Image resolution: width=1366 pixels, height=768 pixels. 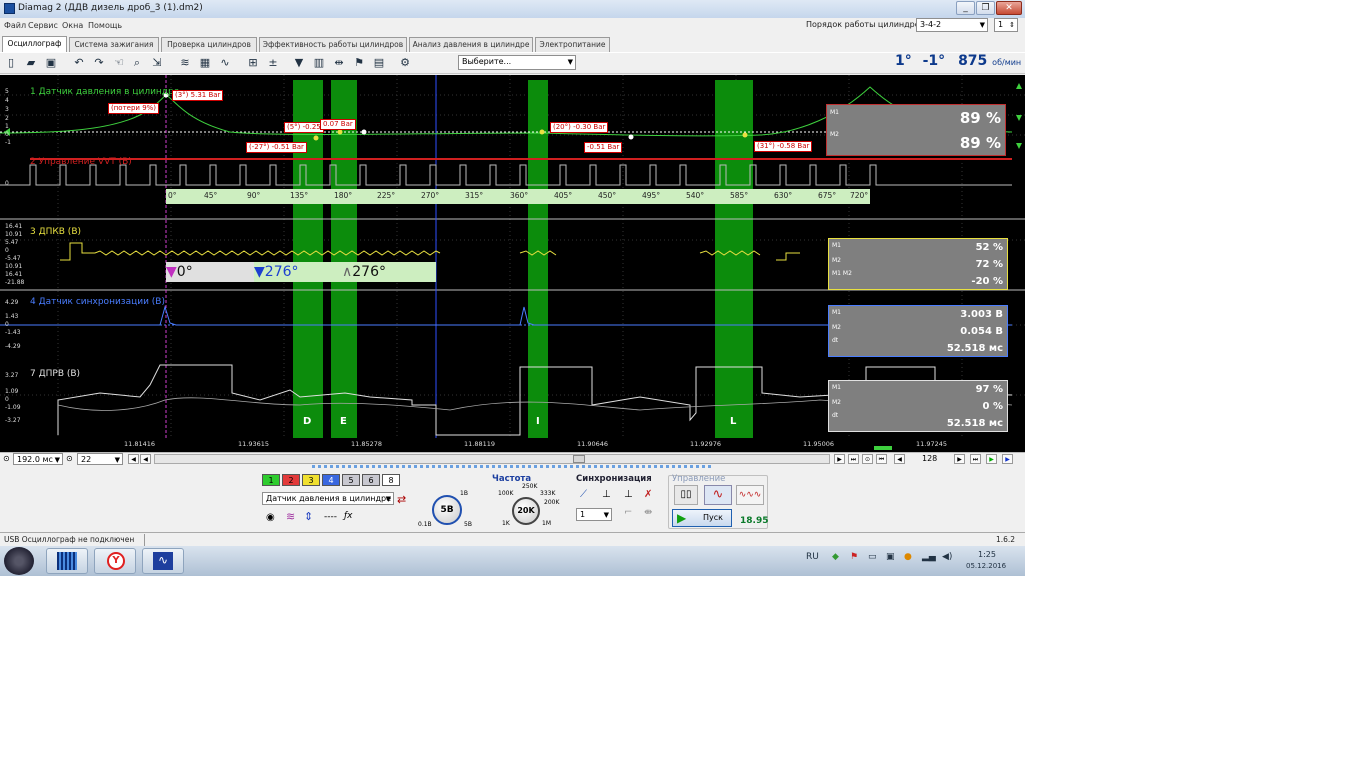 I want to click on table-icon: ▥, so click(x=319, y=63).